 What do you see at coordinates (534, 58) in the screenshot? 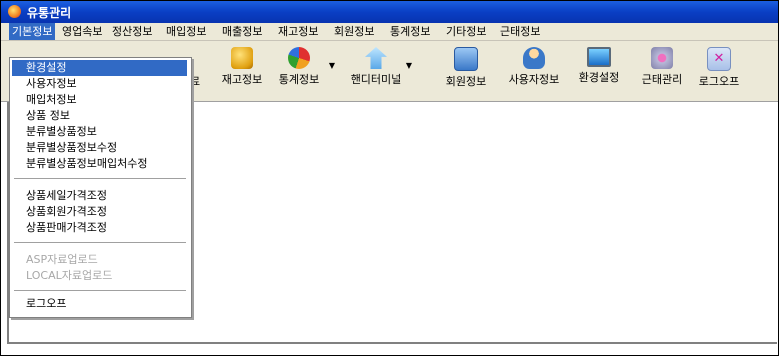
I see `user-icon` at bounding box center [534, 58].